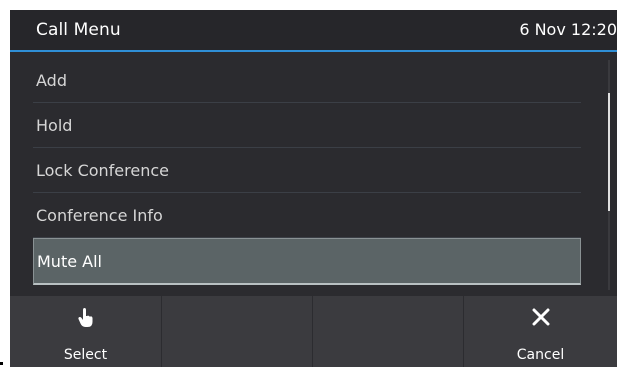 Image resolution: width=617 pixels, height=367 pixels. I want to click on menu-item-mute-all: Mute All, so click(307, 261).